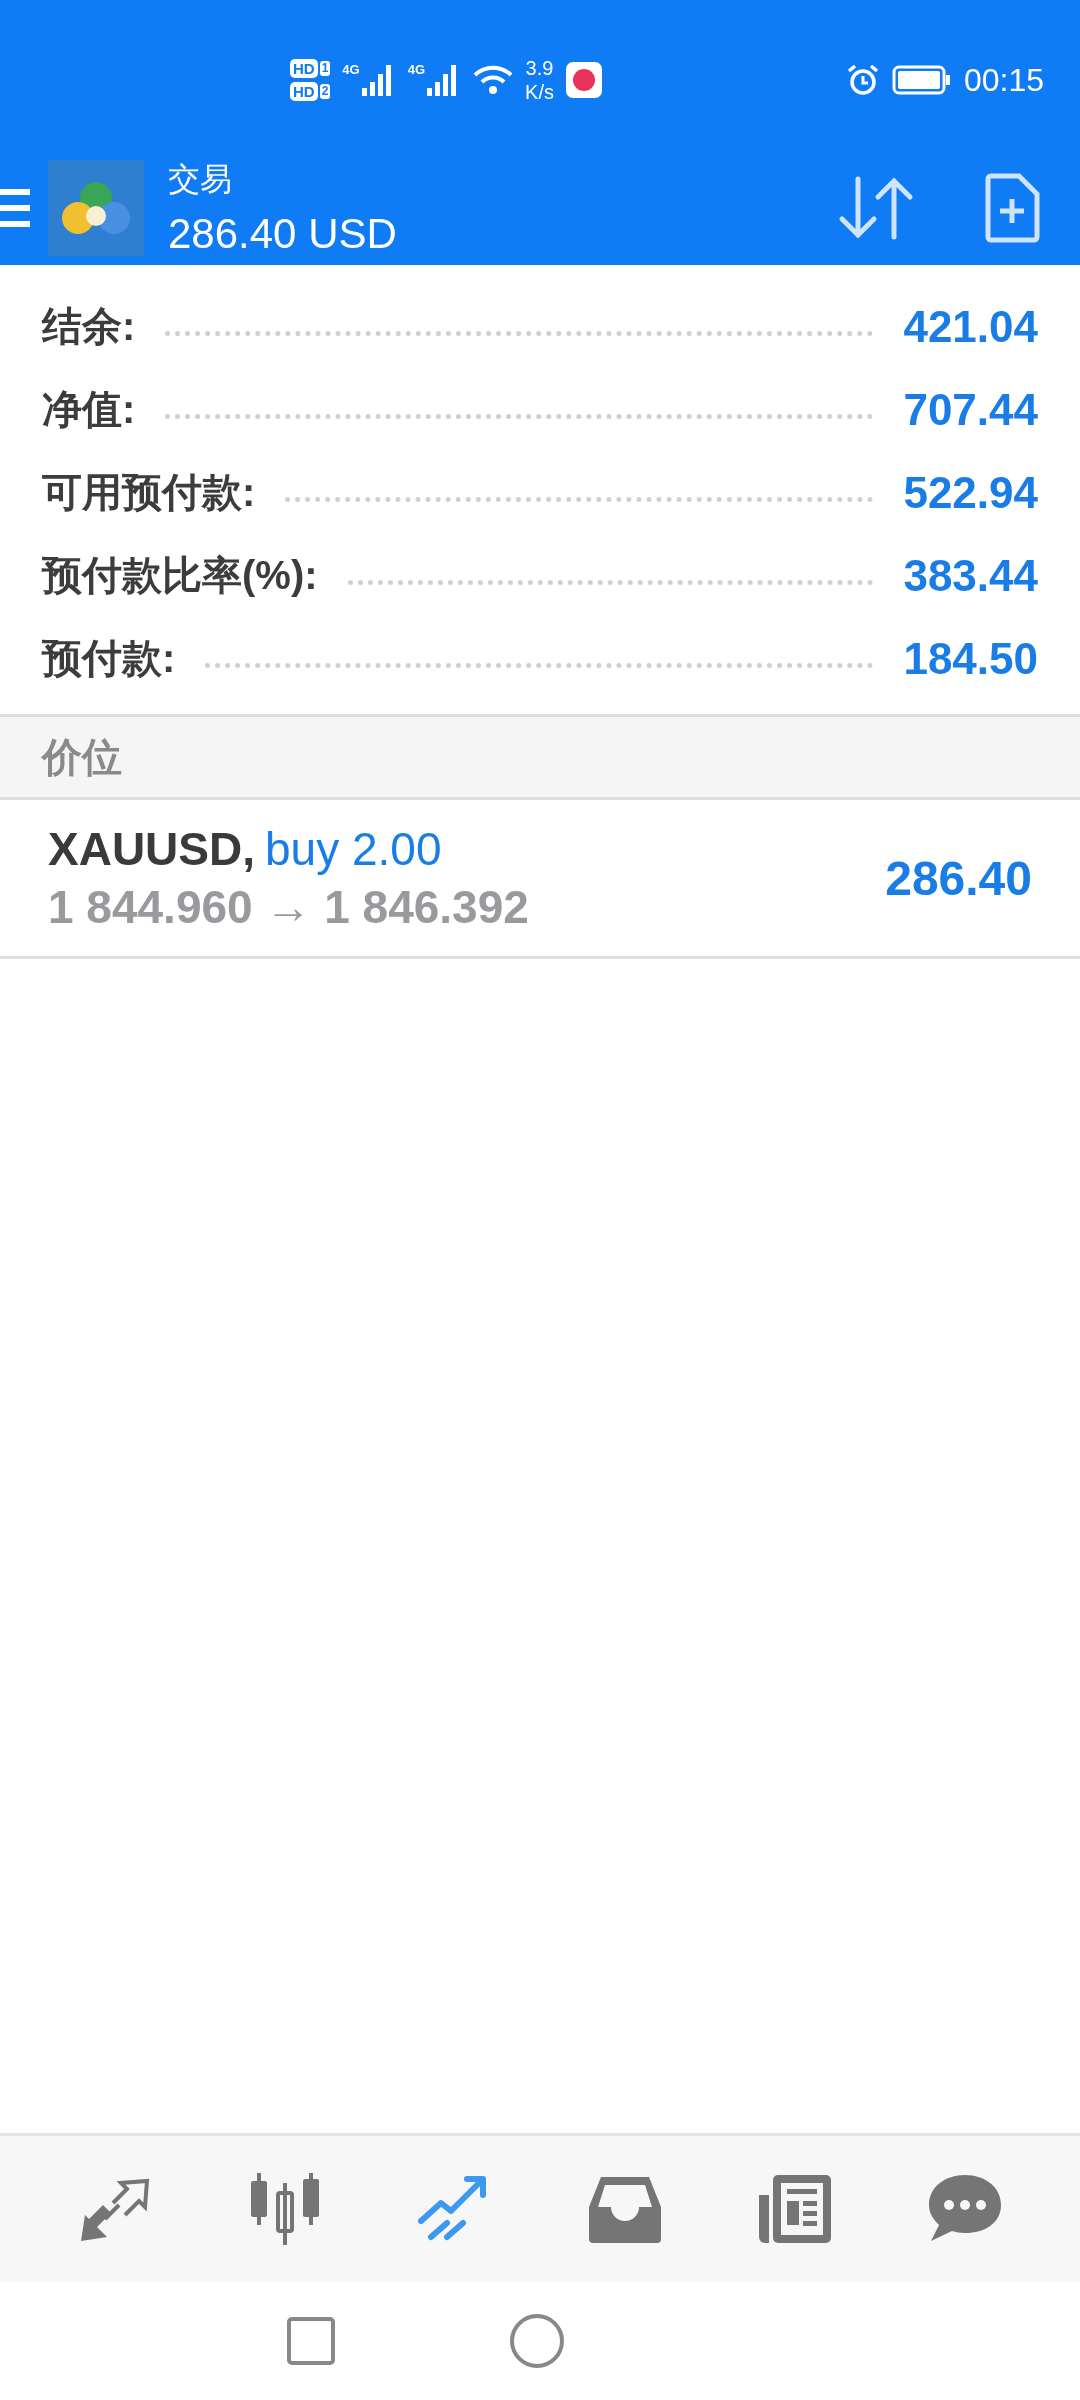 The height and width of the screenshot is (2400, 1080). I want to click on inbox-icon, so click(625, 2209).